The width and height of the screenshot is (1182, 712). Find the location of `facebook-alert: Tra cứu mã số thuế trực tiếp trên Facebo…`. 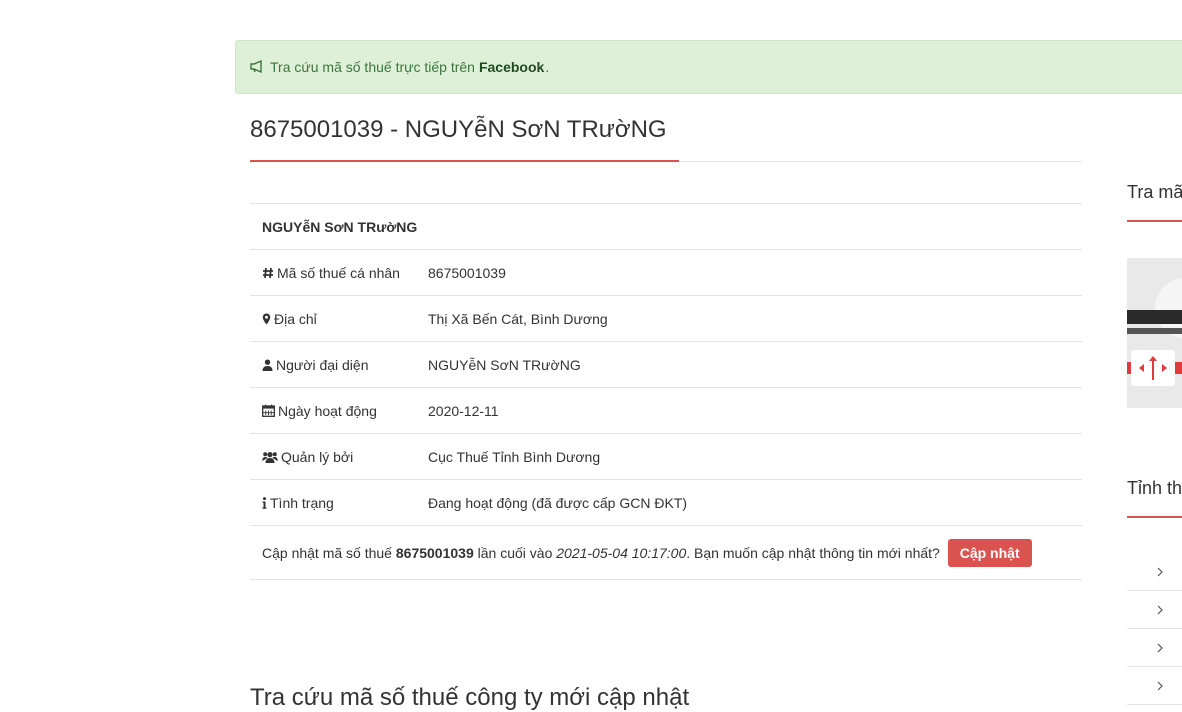

facebook-alert: Tra cứu mã số thuế trực tiếp trên Facebo… is located at coordinates (708, 67).